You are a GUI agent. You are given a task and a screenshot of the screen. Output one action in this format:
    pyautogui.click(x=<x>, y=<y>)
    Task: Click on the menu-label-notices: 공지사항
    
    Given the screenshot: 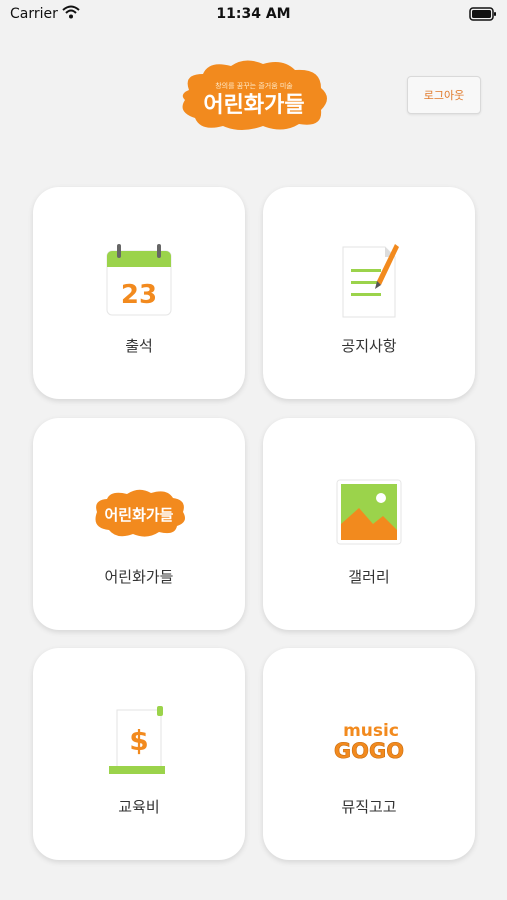 What is the action you would take?
    pyautogui.click(x=369, y=346)
    